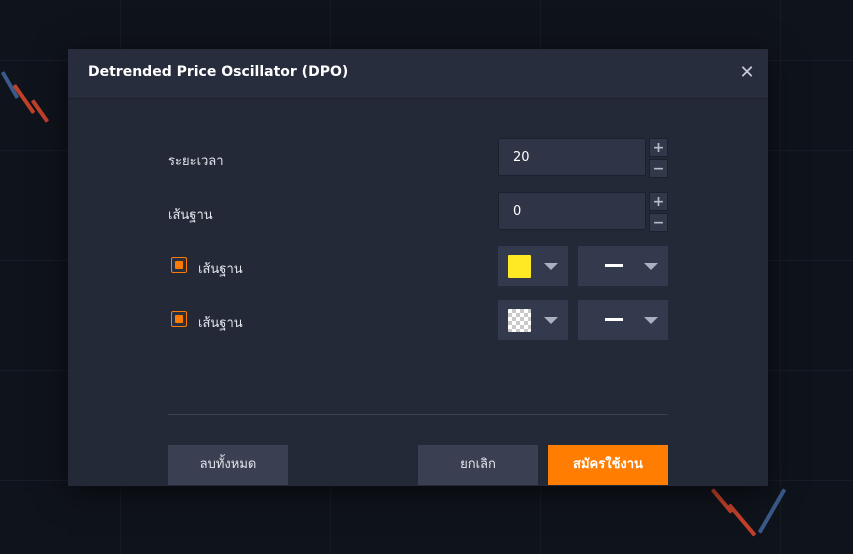 Image resolution: width=853 pixels, height=554 pixels. Describe the element at coordinates (608, 465) in the screenshot. I see `apply-button: สมัครใช้งาน` at that location.